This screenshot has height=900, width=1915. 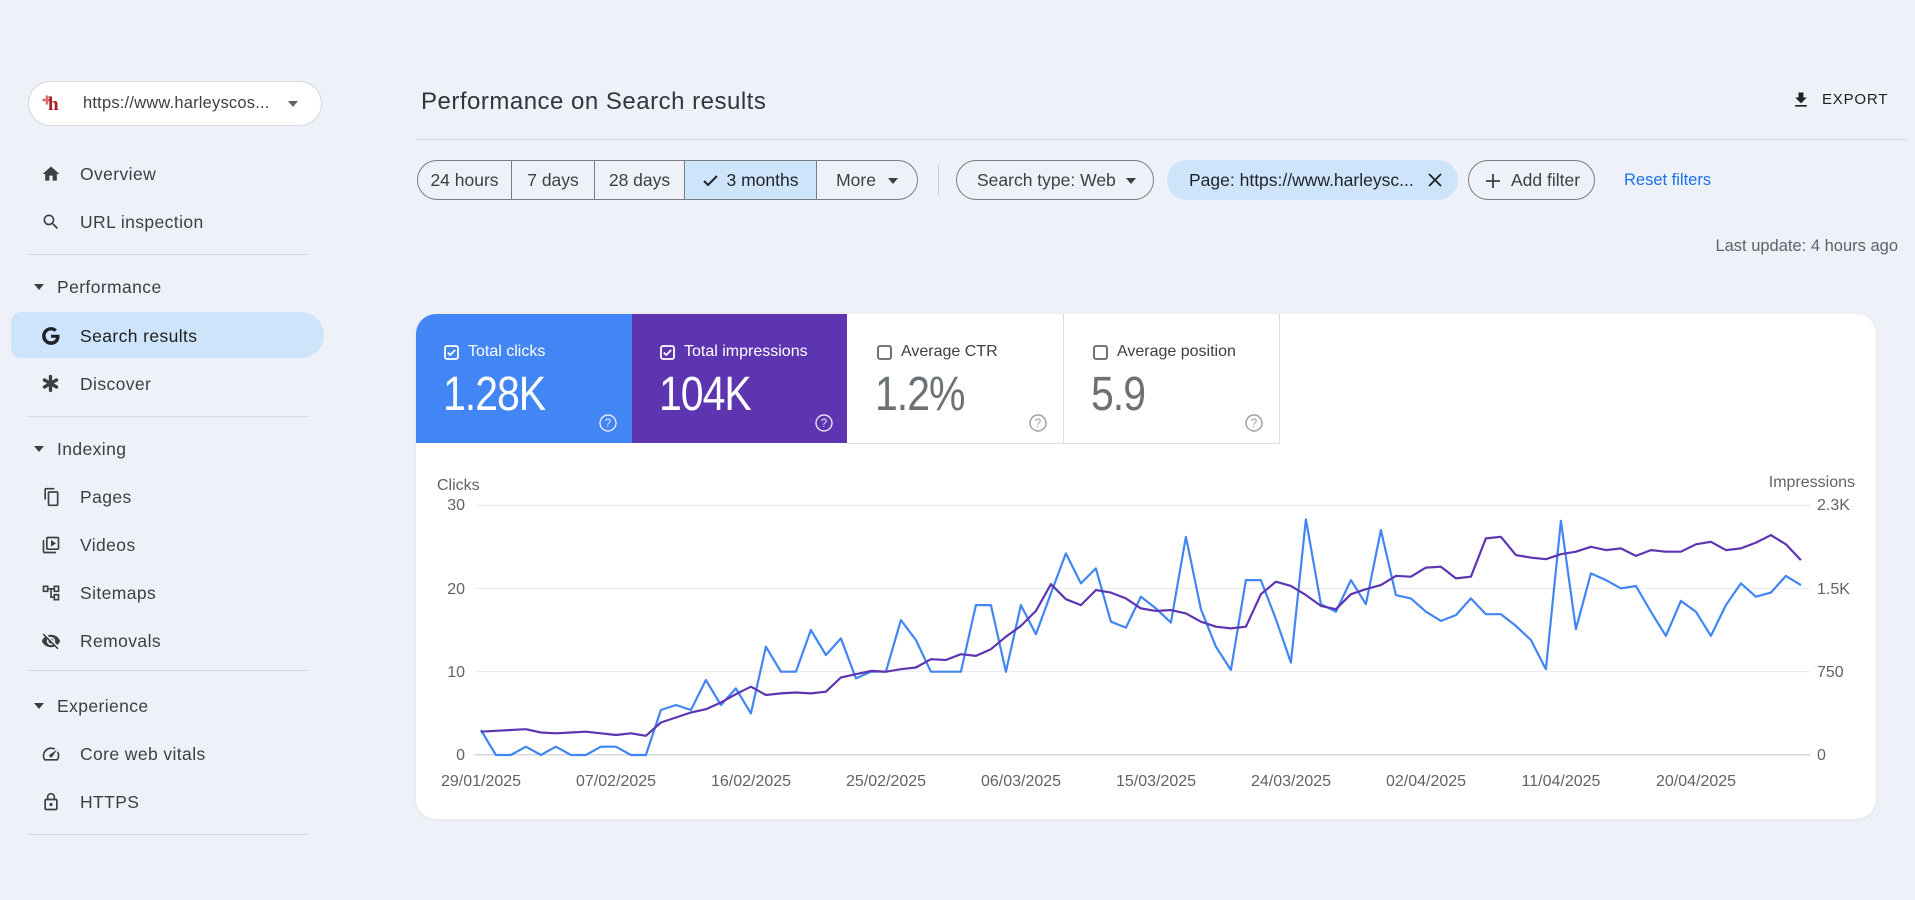 I want to click on svg-text: h, so click(x=53, y=104).